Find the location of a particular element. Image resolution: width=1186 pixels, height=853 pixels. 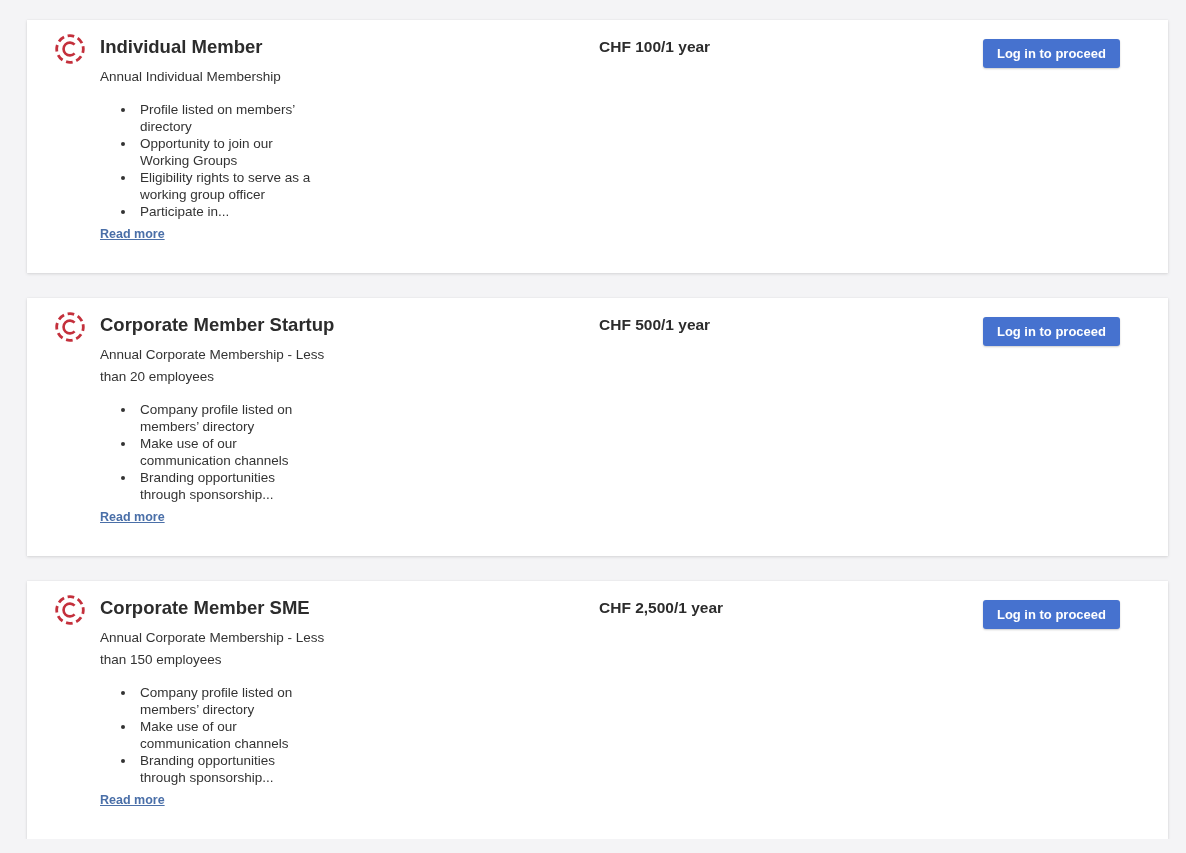

benefit-text: Eligibility rights to serve as a working group officer is located at coordinates (226, 185).